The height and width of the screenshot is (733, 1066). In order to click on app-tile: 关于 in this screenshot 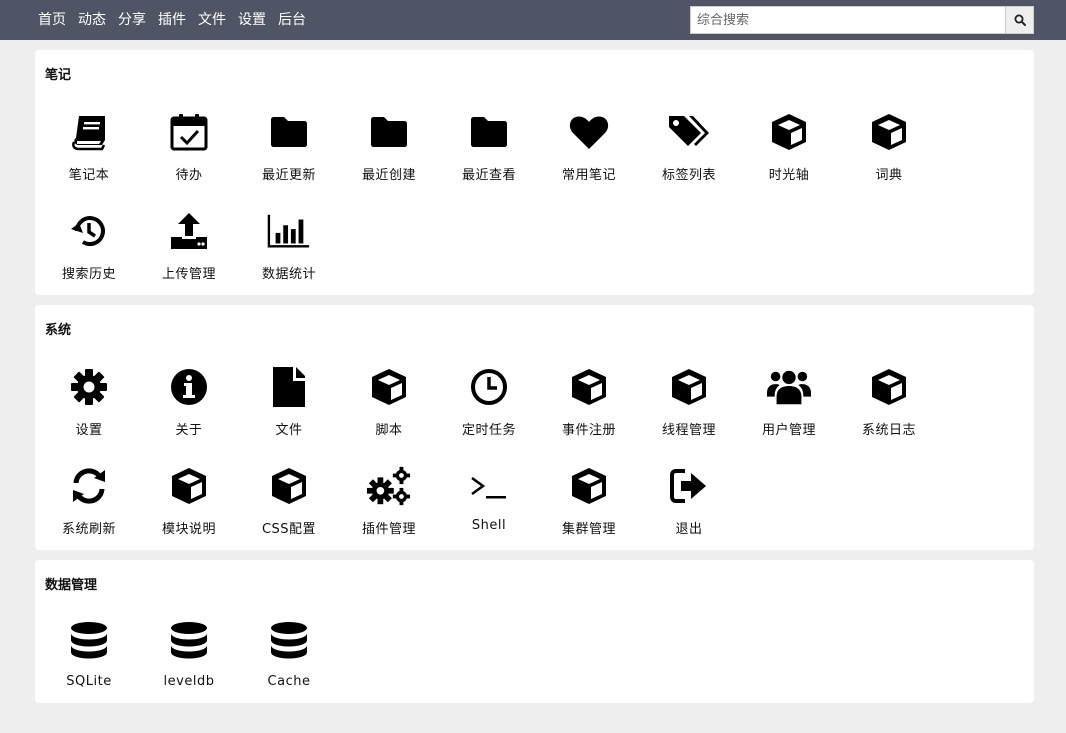, I will do `click(189, 404)`.